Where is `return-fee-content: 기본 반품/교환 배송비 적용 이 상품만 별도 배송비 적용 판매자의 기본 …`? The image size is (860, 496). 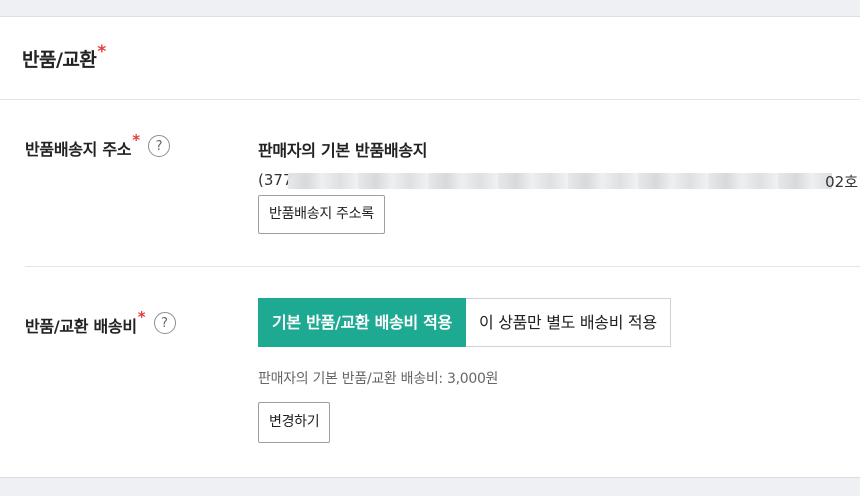 return-fee-content: 기본 반품/교환 배송비 적용 이 상품만 별도 배송비 적용 판매자의 기본 … is located at coordinates (464, 370).